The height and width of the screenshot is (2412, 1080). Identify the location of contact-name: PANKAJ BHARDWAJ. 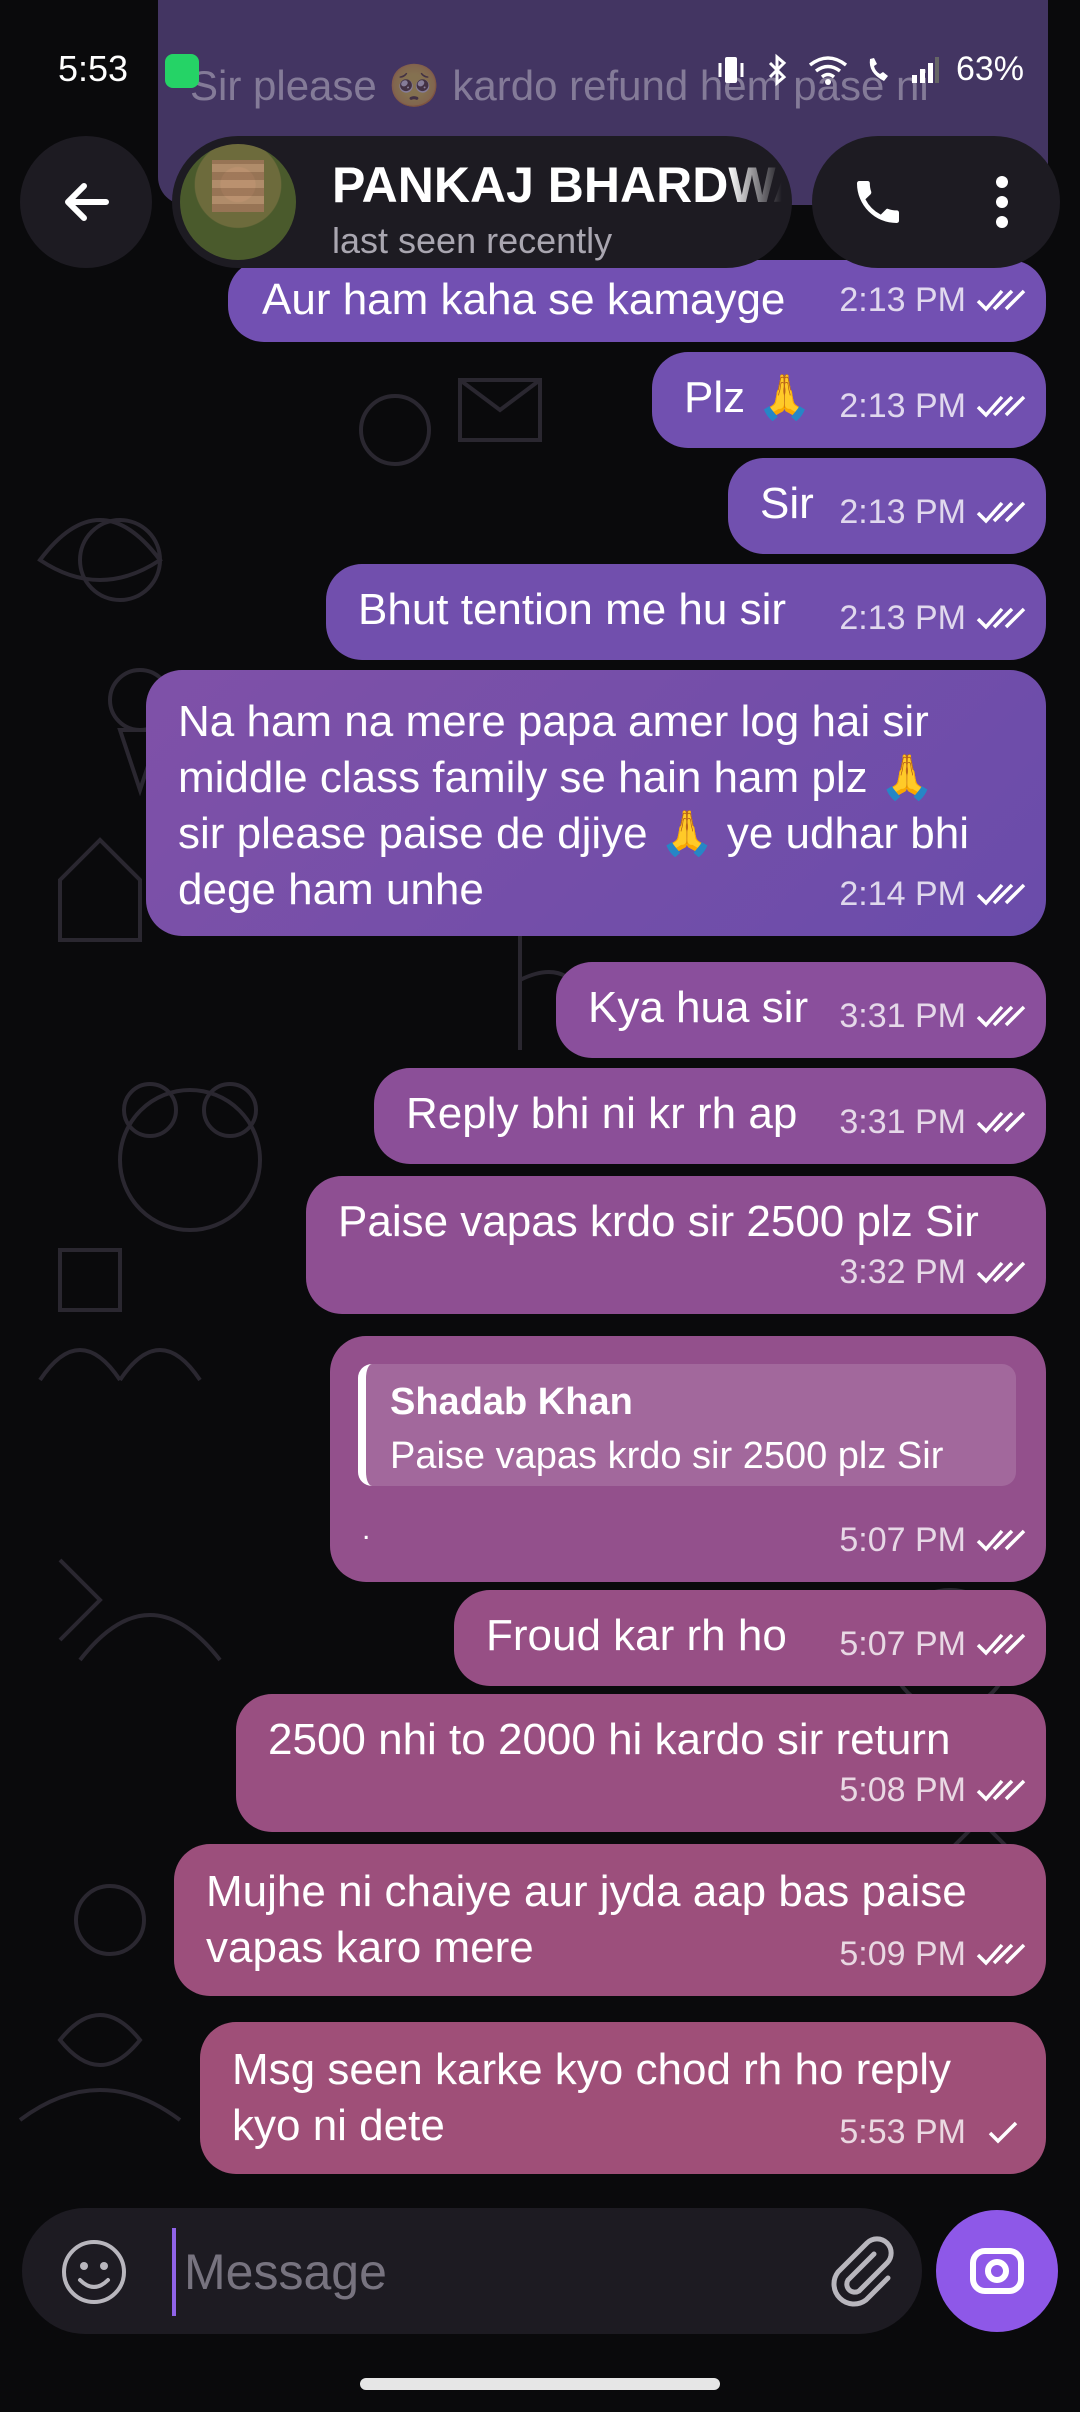
(557, 185).